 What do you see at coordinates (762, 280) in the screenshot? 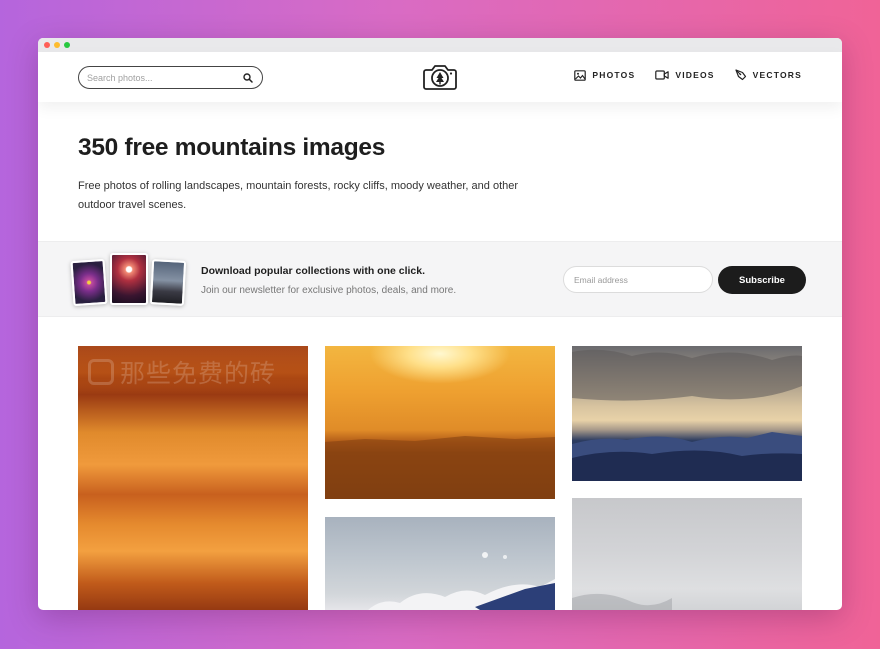
I see `subscribe-button: Subscribe` at bounding box center [762, 280].